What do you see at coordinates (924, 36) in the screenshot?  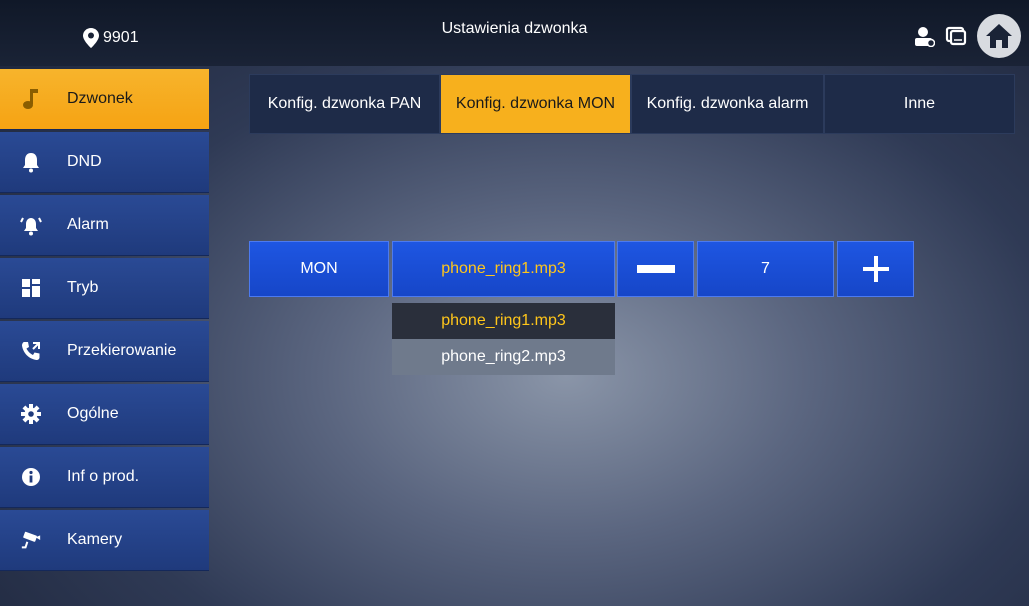 I see `contact-card-icon` at bounding box center [924, 36].